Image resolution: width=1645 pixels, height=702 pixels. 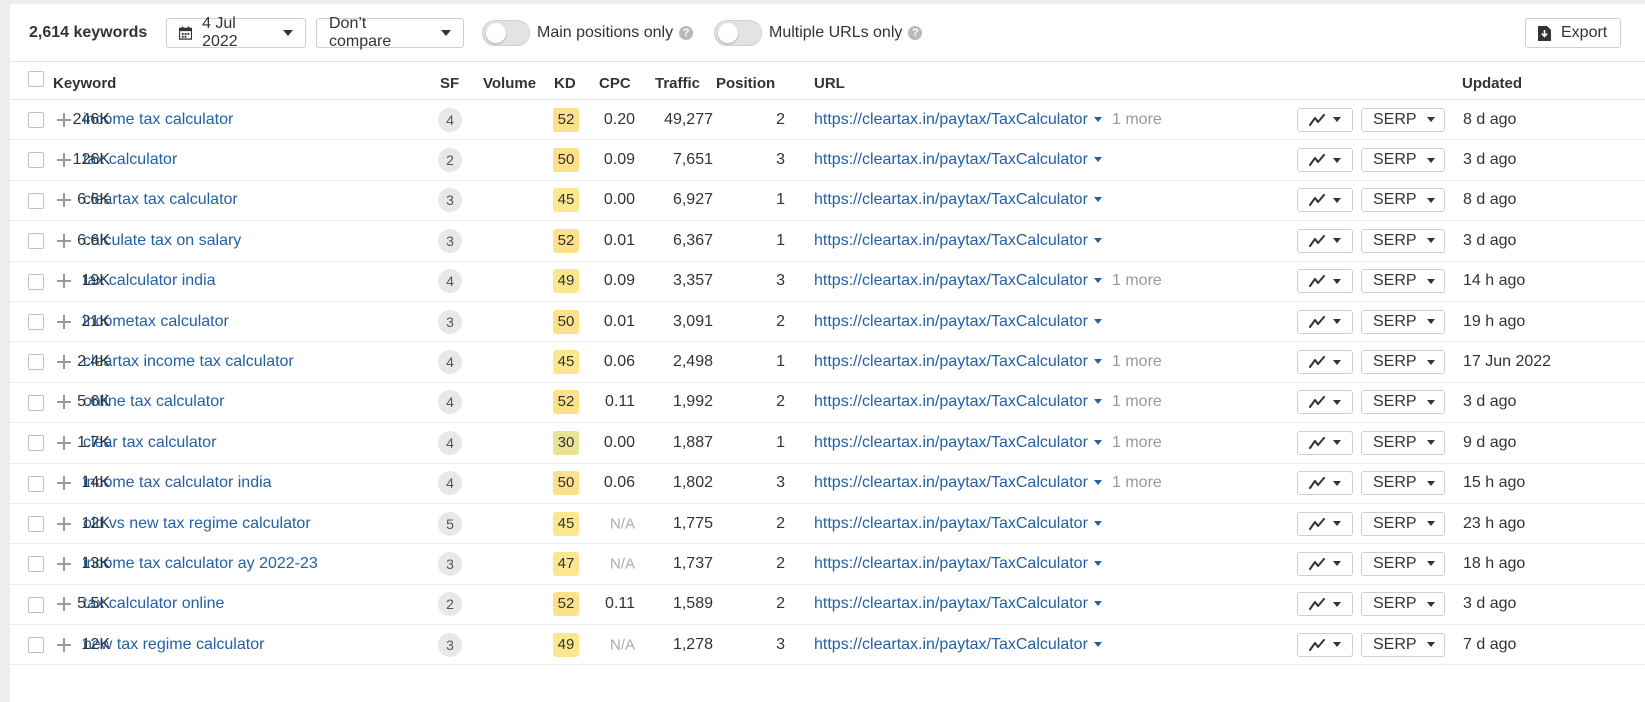 I want to click on keyword-link: new tax regime calculator, so click(x=173, y=645).